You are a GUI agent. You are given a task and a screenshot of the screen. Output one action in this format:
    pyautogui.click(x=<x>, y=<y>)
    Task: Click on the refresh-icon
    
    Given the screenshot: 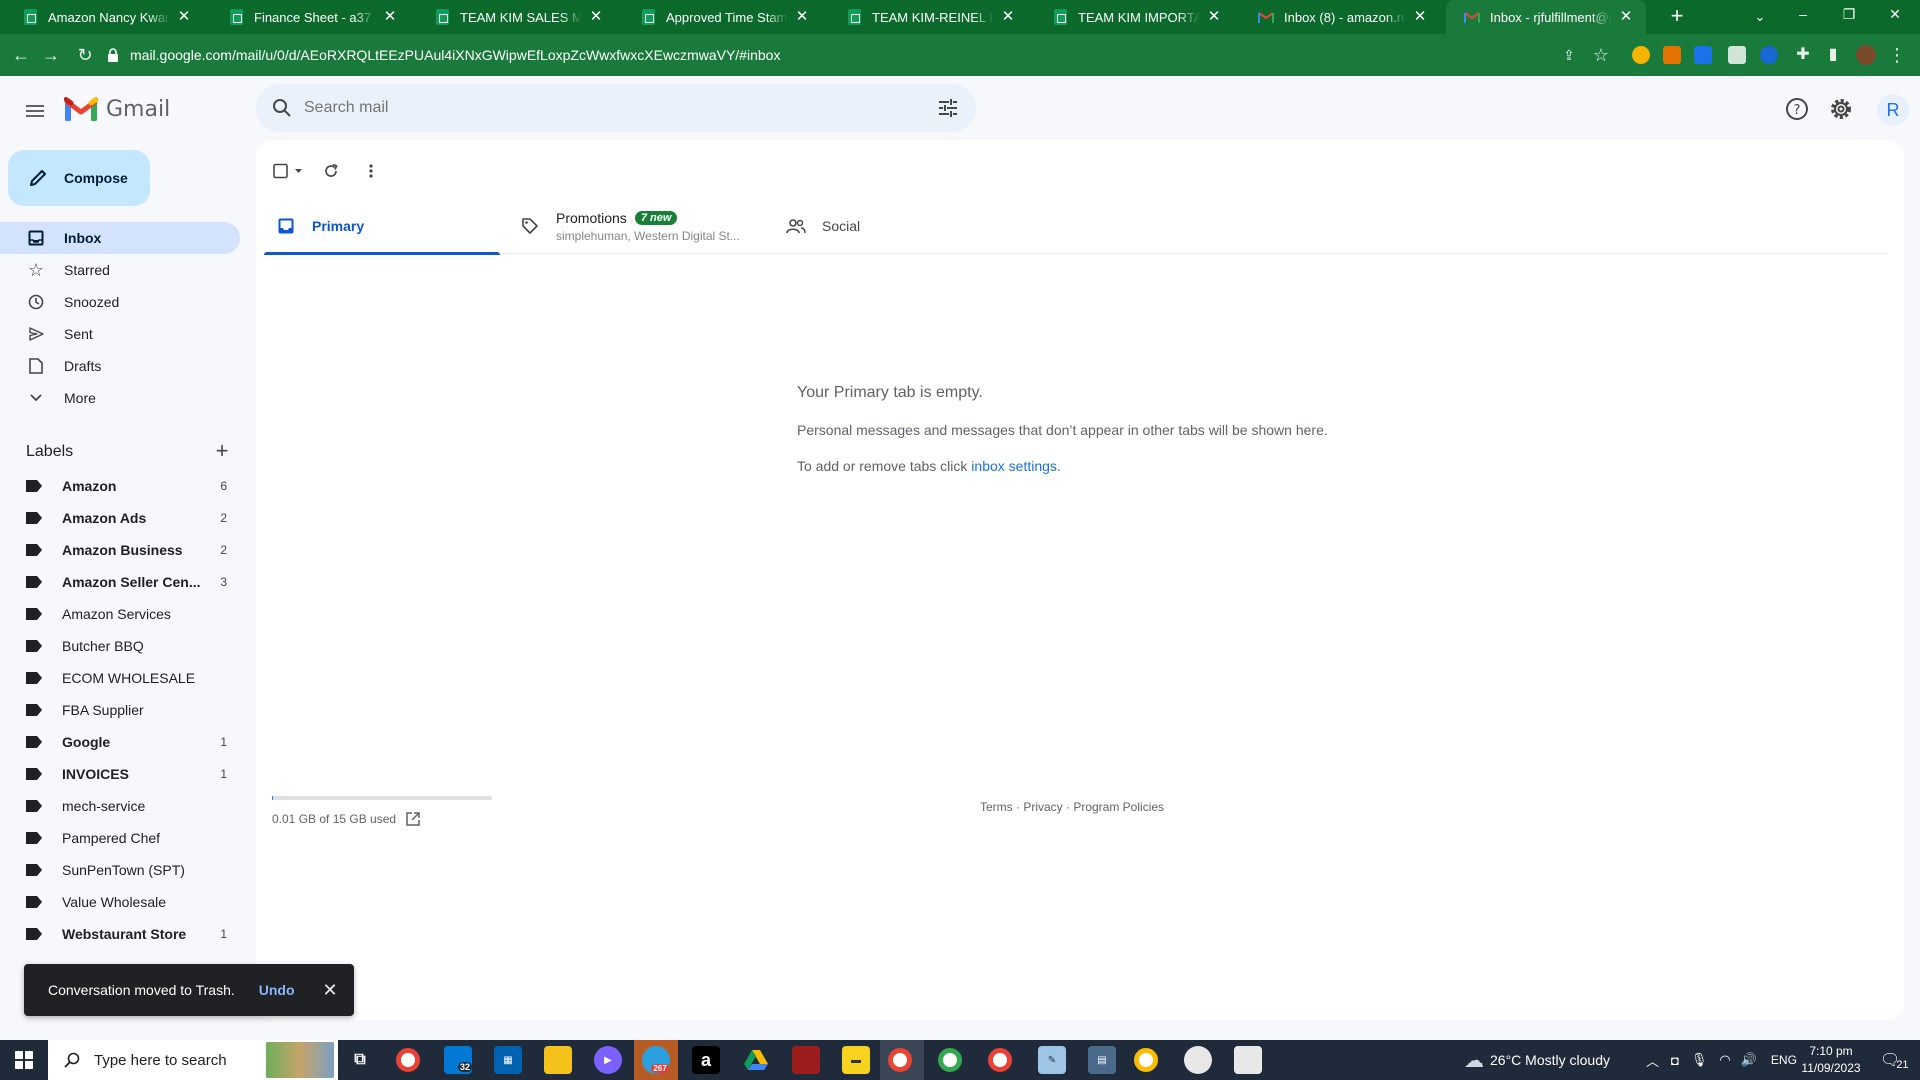 What is the action you would take?
    pyautogui.click(x=331, y=171)
    